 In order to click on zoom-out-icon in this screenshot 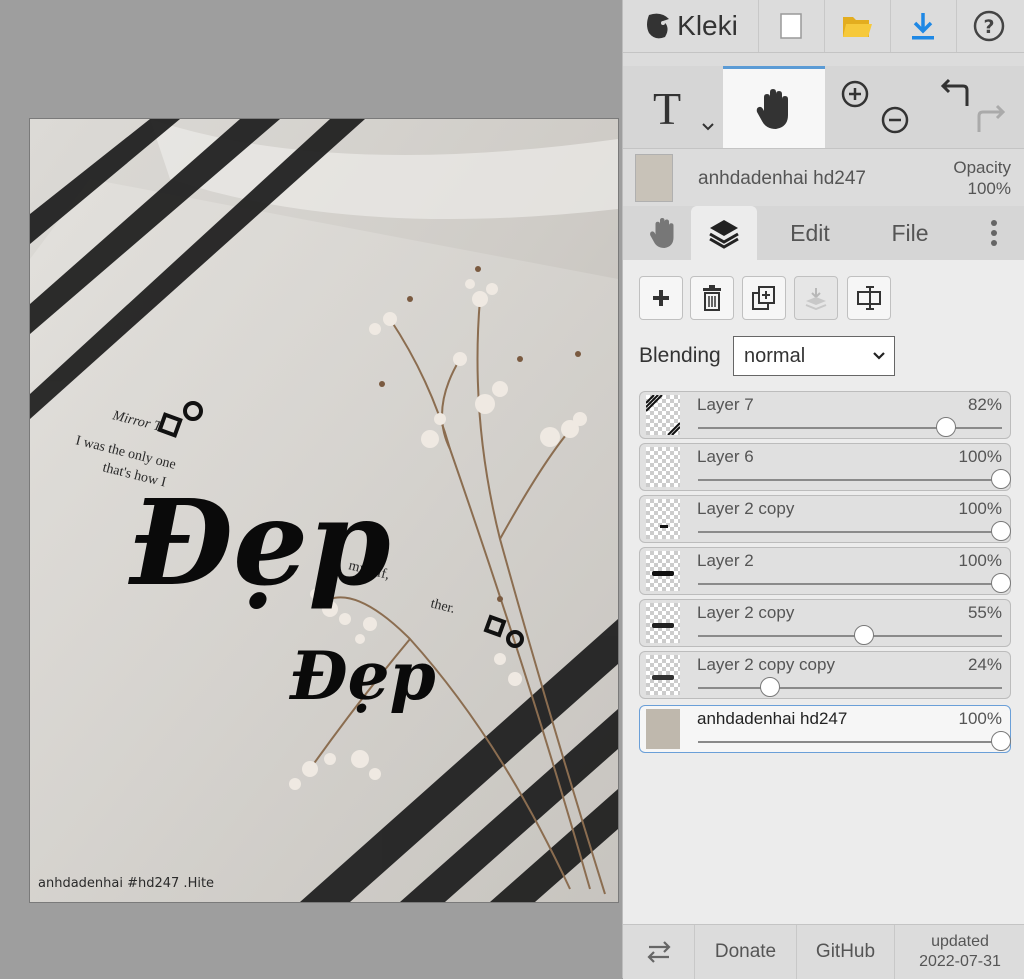, I will do `click(895, 120)`.